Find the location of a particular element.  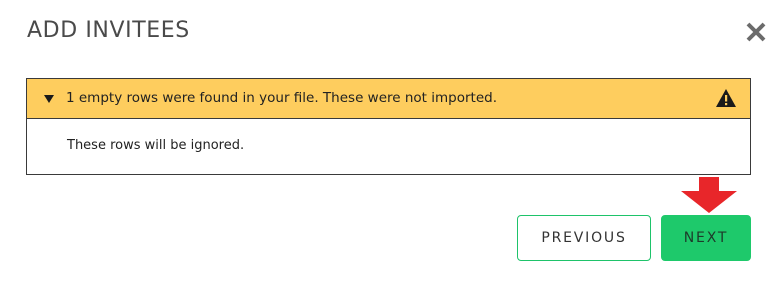

close-icon is located at coordinates (756, 32).